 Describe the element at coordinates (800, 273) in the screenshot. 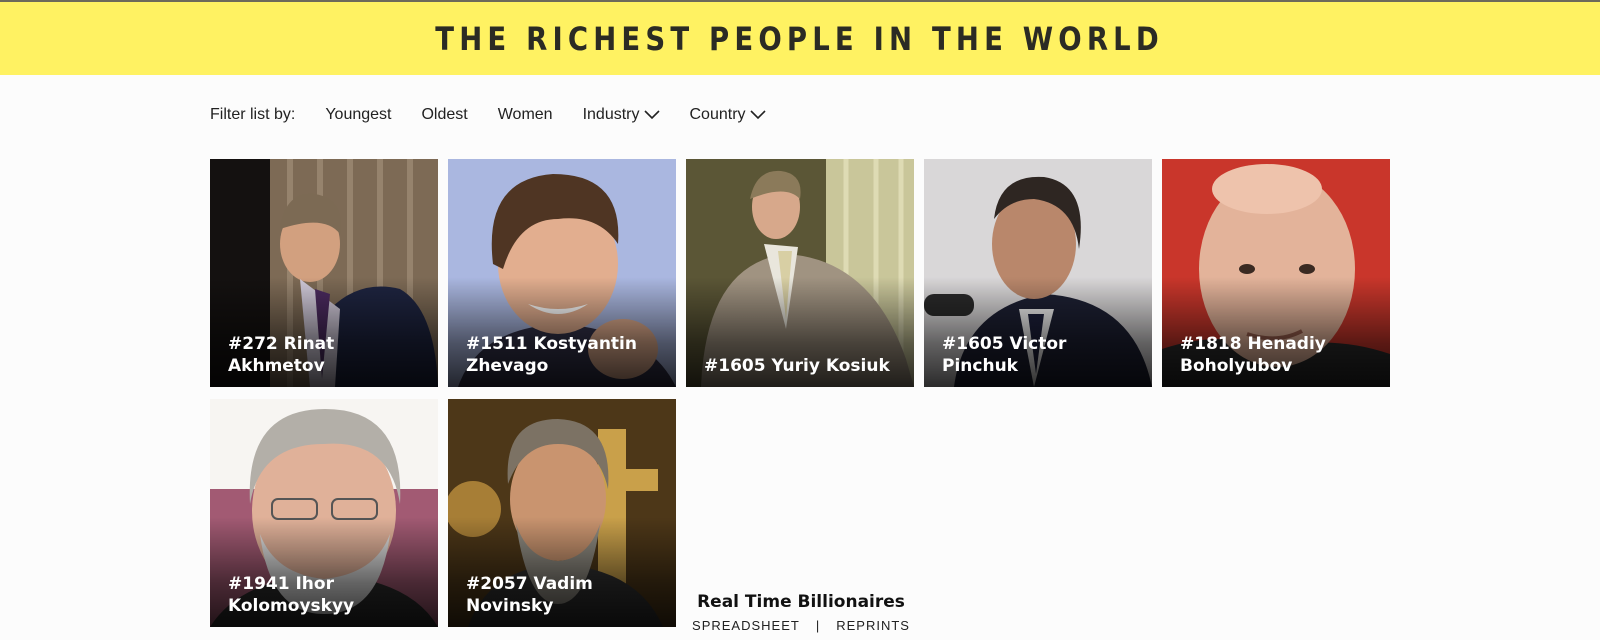

I see `billionaire-card: #1605 Yuriy Kosiuk` at that location.